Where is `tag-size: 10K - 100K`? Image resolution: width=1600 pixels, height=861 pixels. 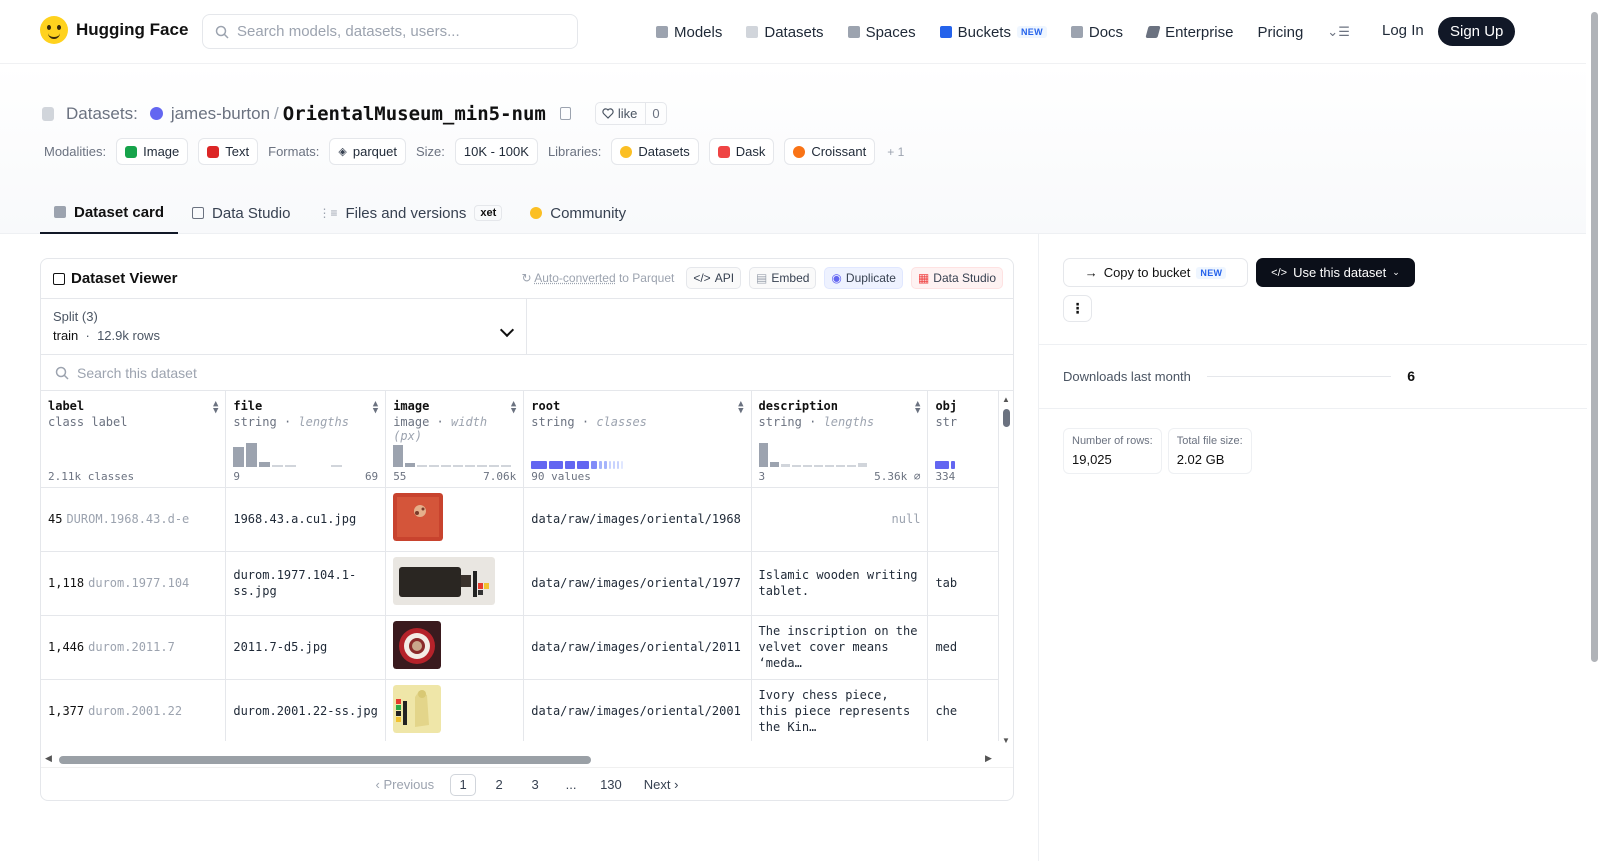
tag-size: 10K - 100K is located at coordinates (496, 151).